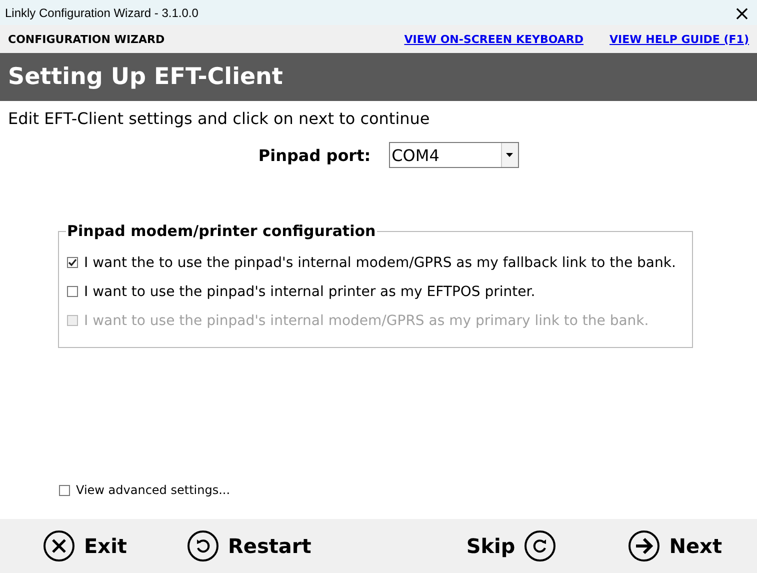 Image resolution: width=757 pixels, height=573 pixels. What do you see at coordinates (675, 546) in the screenshot?
I see `next-button: Next` at bounding box center [675, 546].